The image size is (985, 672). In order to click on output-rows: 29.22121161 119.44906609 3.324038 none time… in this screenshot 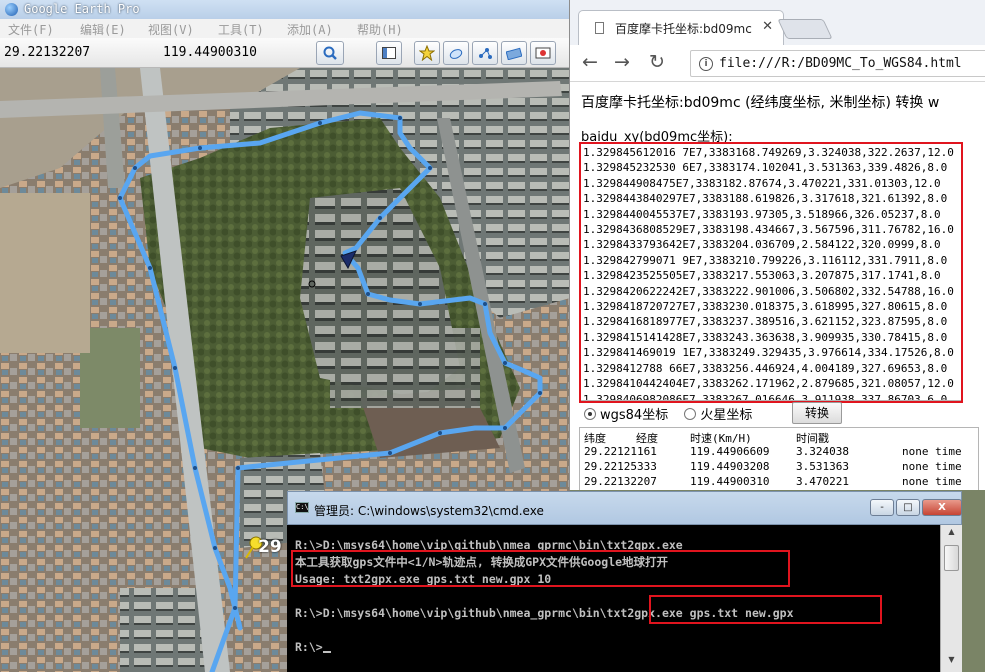, I will do `click(781, 466)`.